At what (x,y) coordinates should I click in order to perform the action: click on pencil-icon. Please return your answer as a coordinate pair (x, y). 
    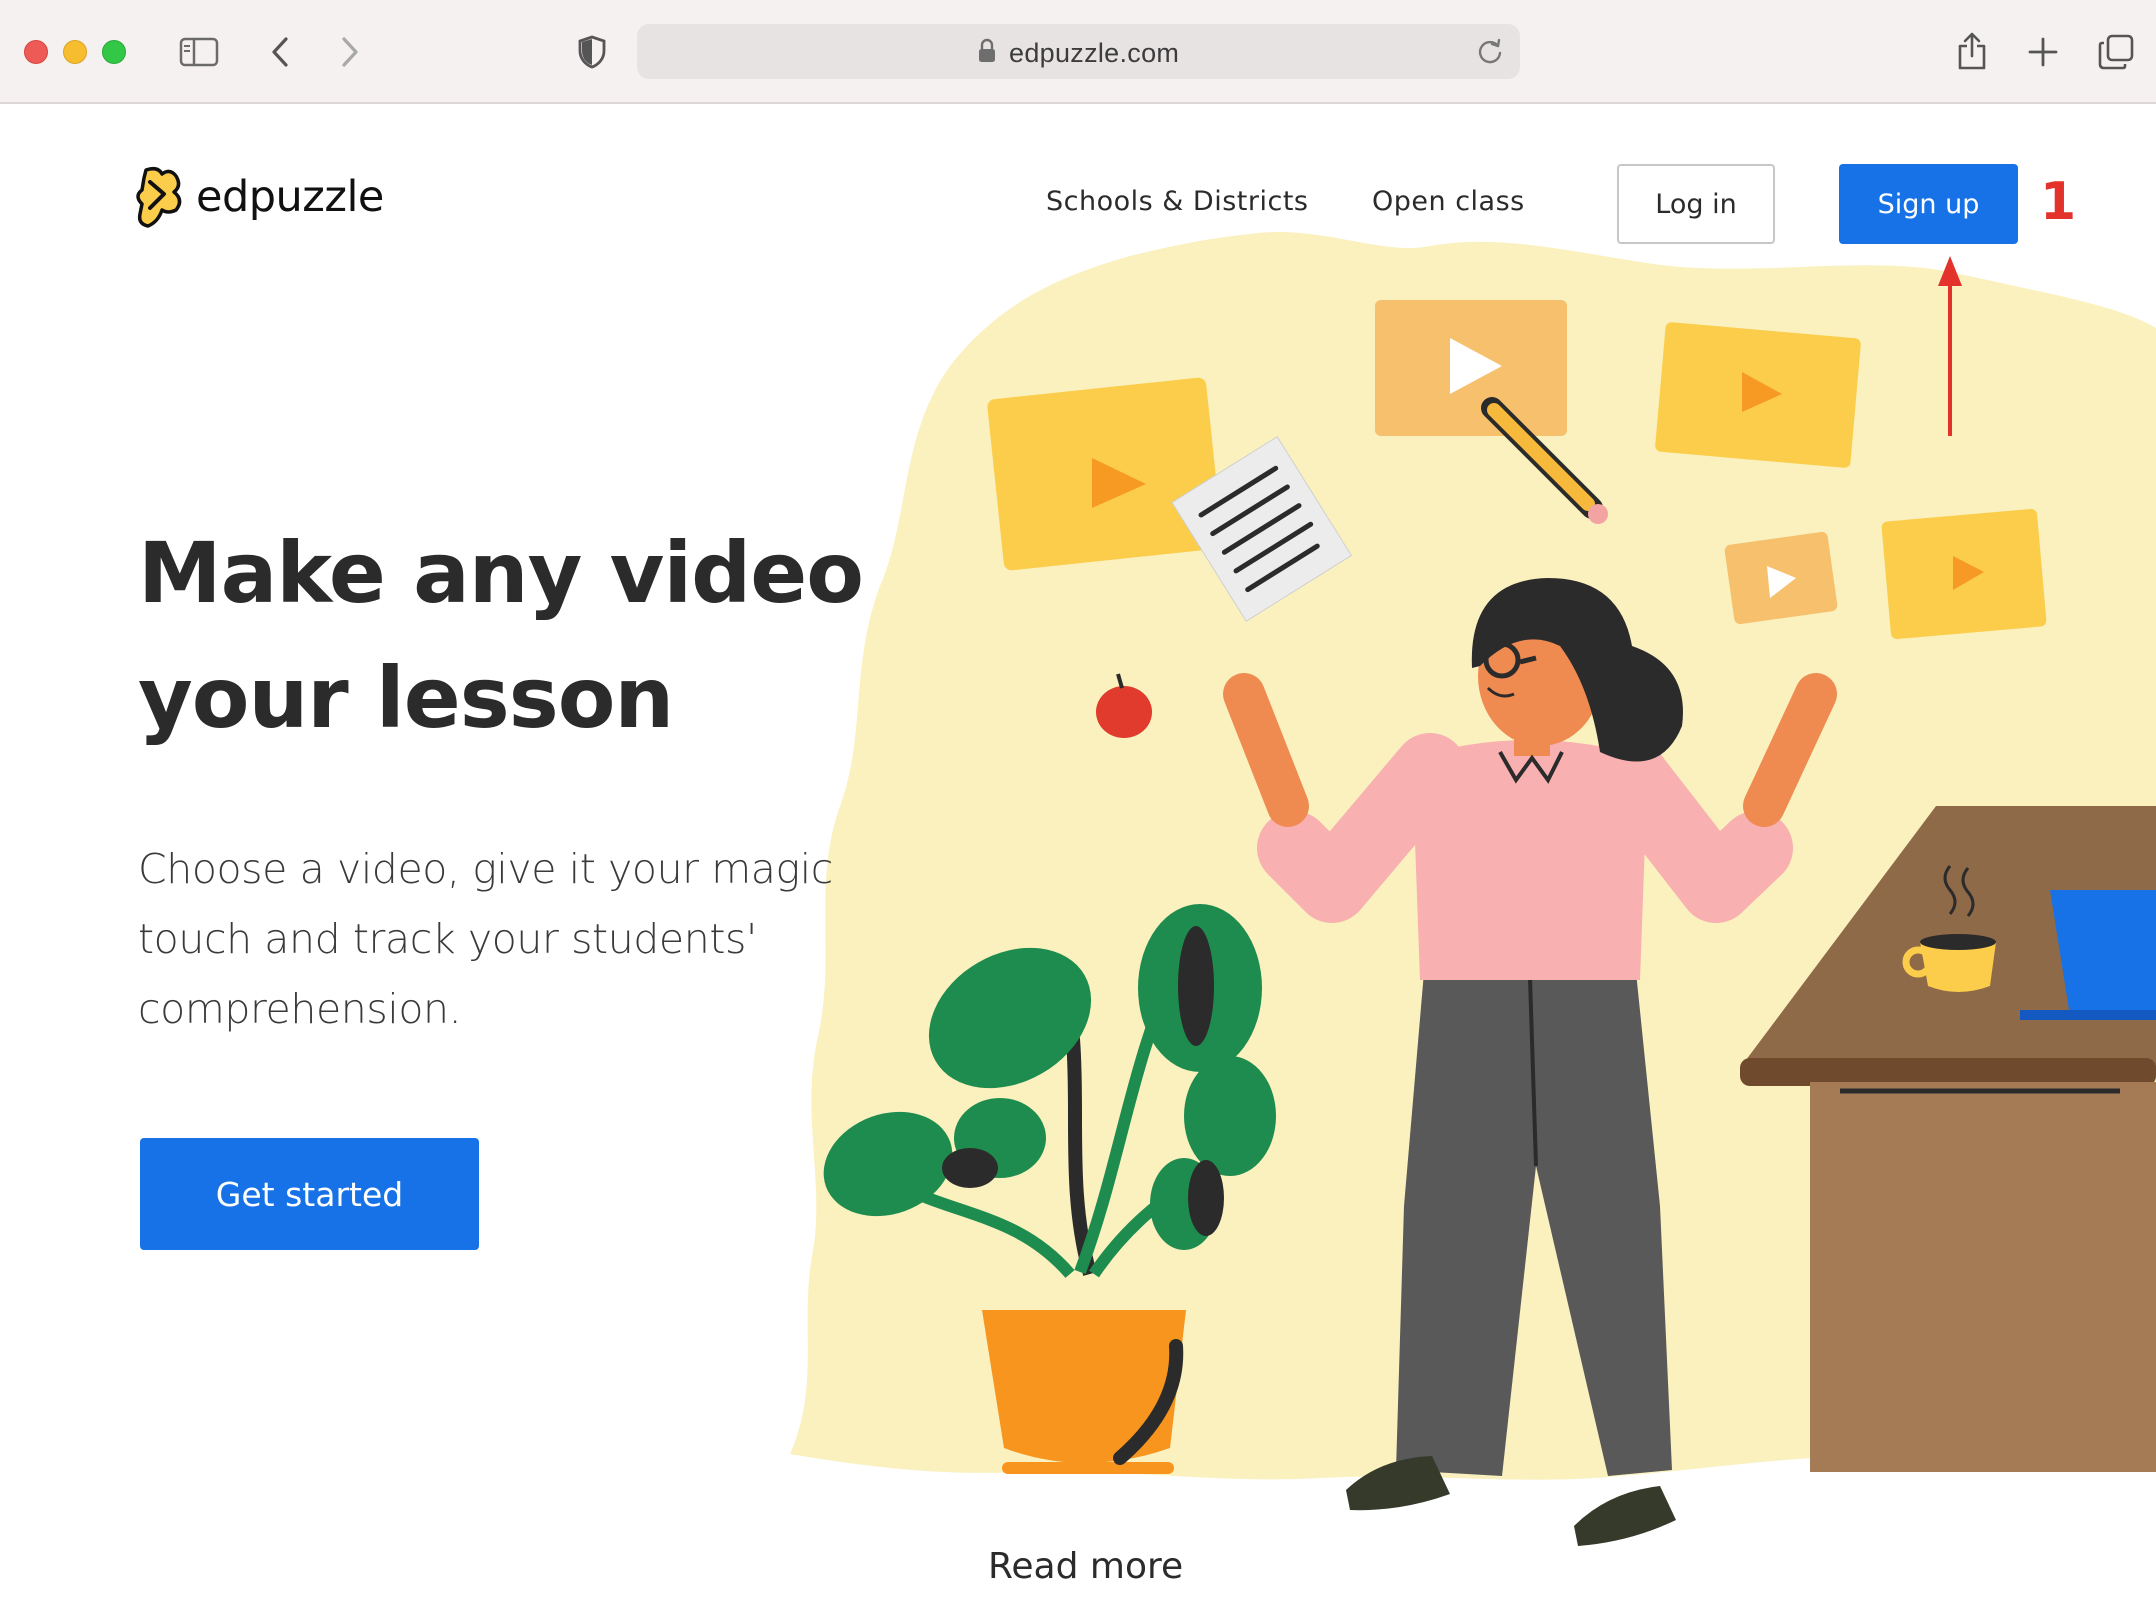
    Looking at the image, I should click on (1544, 460).